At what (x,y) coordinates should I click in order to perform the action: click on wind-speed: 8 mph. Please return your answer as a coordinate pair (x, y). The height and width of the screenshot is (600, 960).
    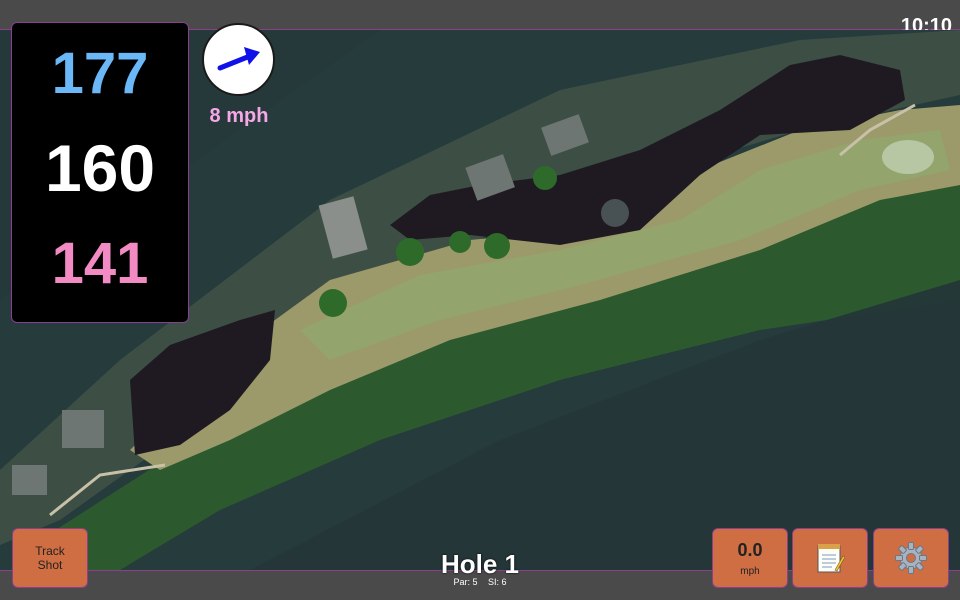
    Looking at the image, I should click on (239, 116).